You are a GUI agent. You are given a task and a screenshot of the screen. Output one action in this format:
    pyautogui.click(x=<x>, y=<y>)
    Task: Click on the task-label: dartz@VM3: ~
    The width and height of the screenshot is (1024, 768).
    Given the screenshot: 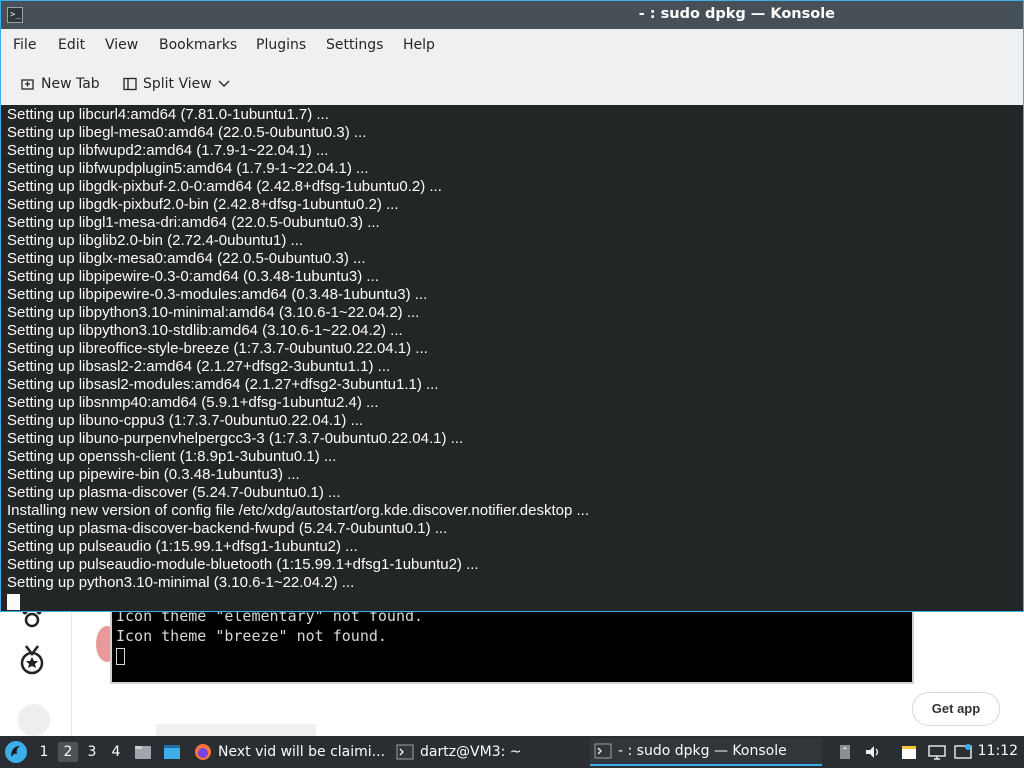 What is the action you would take?
    pyautogui.click(x=471, y=752)
    